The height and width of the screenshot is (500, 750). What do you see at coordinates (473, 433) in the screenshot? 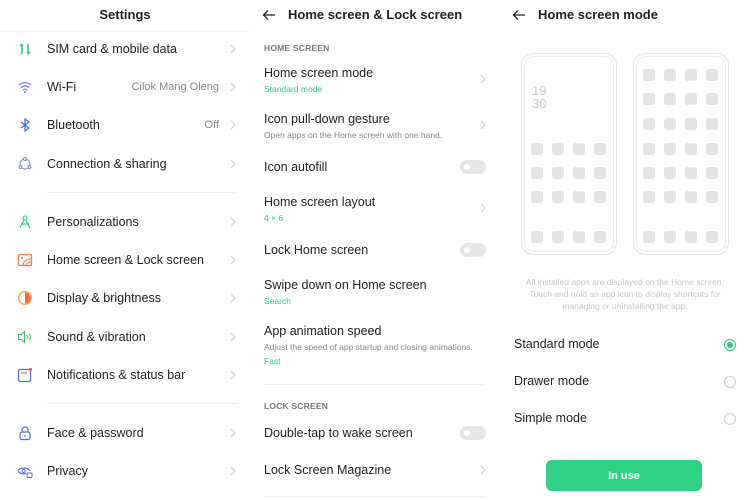
I see `double-tap-toggle` at bounding box center [473, 433].